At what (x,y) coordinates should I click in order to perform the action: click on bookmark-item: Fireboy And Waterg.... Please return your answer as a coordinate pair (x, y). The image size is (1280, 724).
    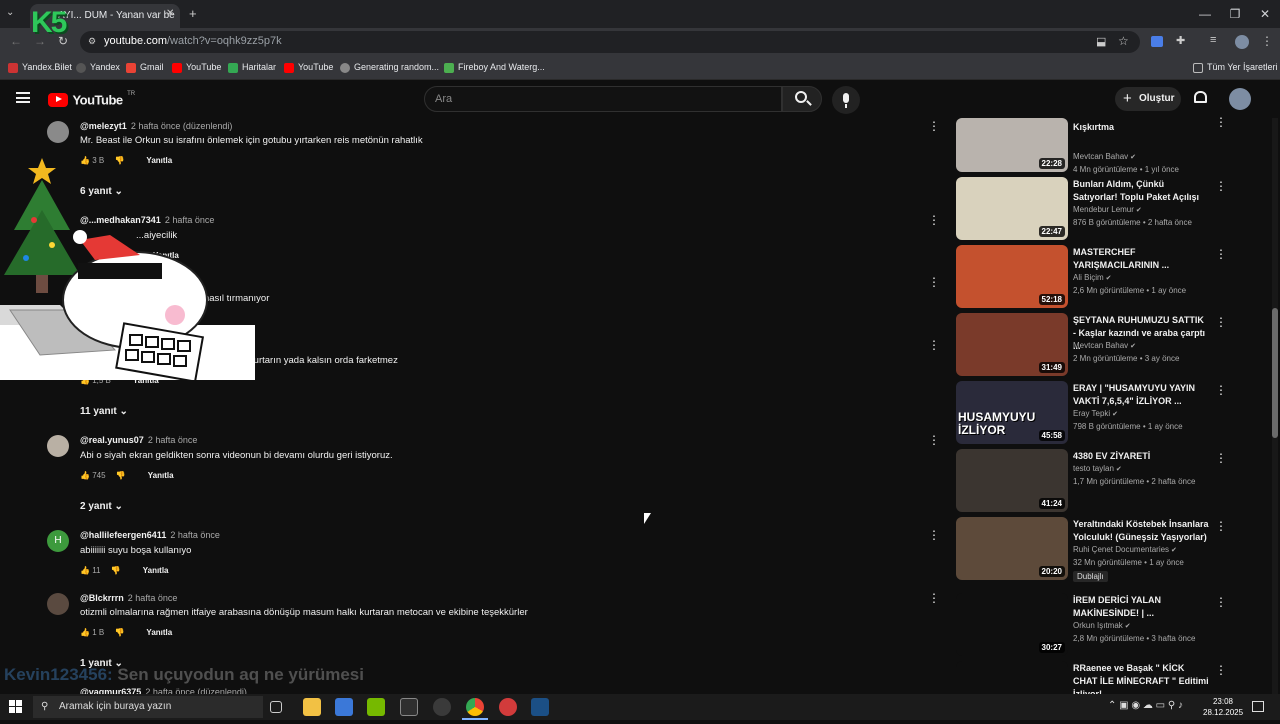
    Looking at the image, I should click on (494, 67).